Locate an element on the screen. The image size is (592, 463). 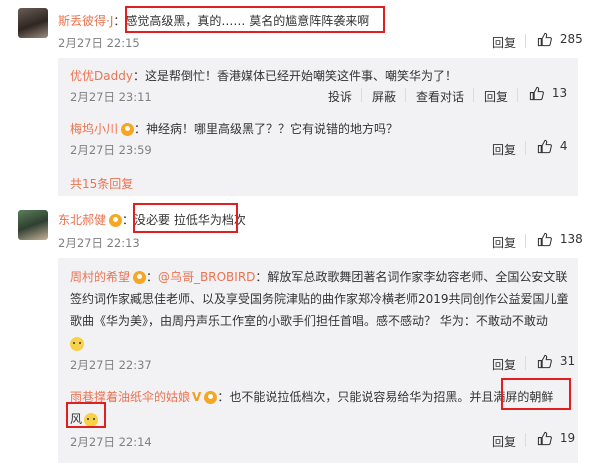
reply-author: 梅坞小川 is located at coordinates (94, 129).